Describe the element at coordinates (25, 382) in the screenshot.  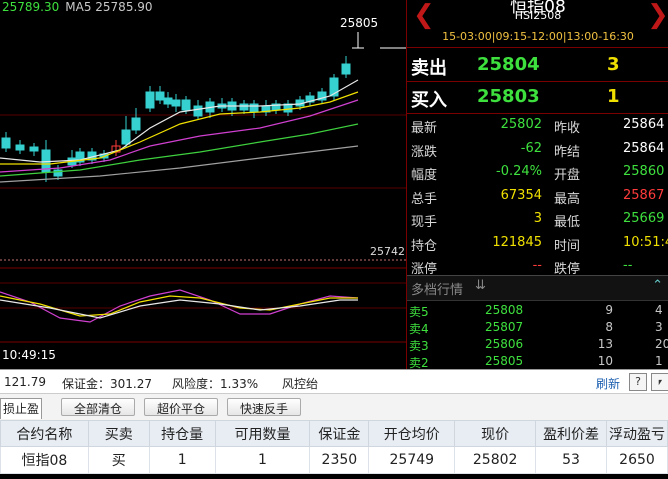
I see `account-value: 121.79` at that location.